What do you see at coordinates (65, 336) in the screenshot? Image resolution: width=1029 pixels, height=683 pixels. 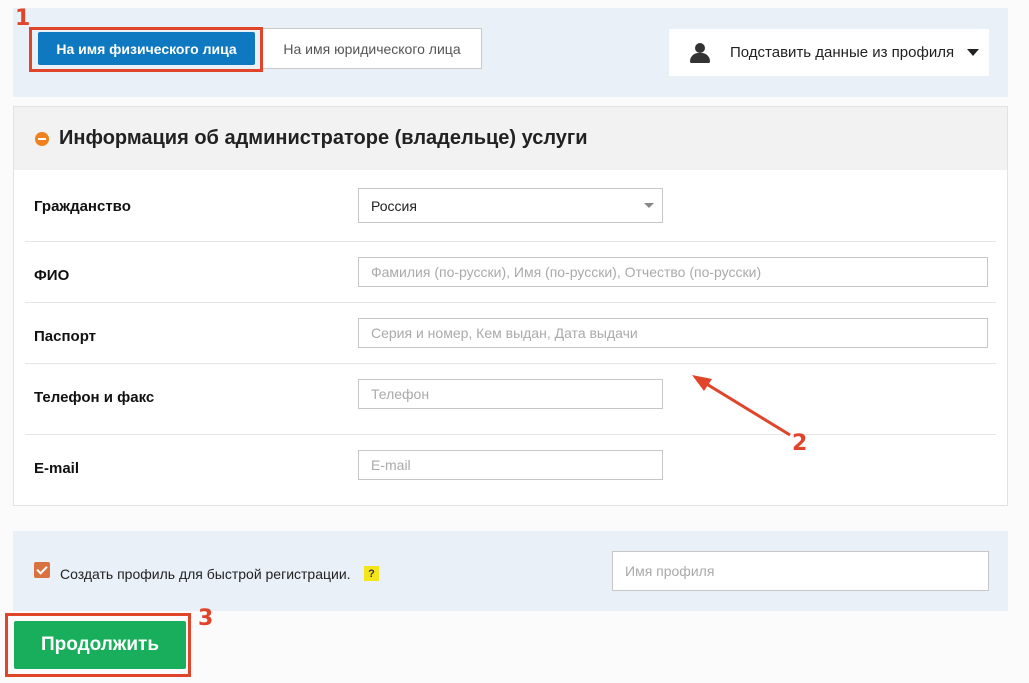 I see `passport-label: Паспорт` at bounding box center [65, 336].